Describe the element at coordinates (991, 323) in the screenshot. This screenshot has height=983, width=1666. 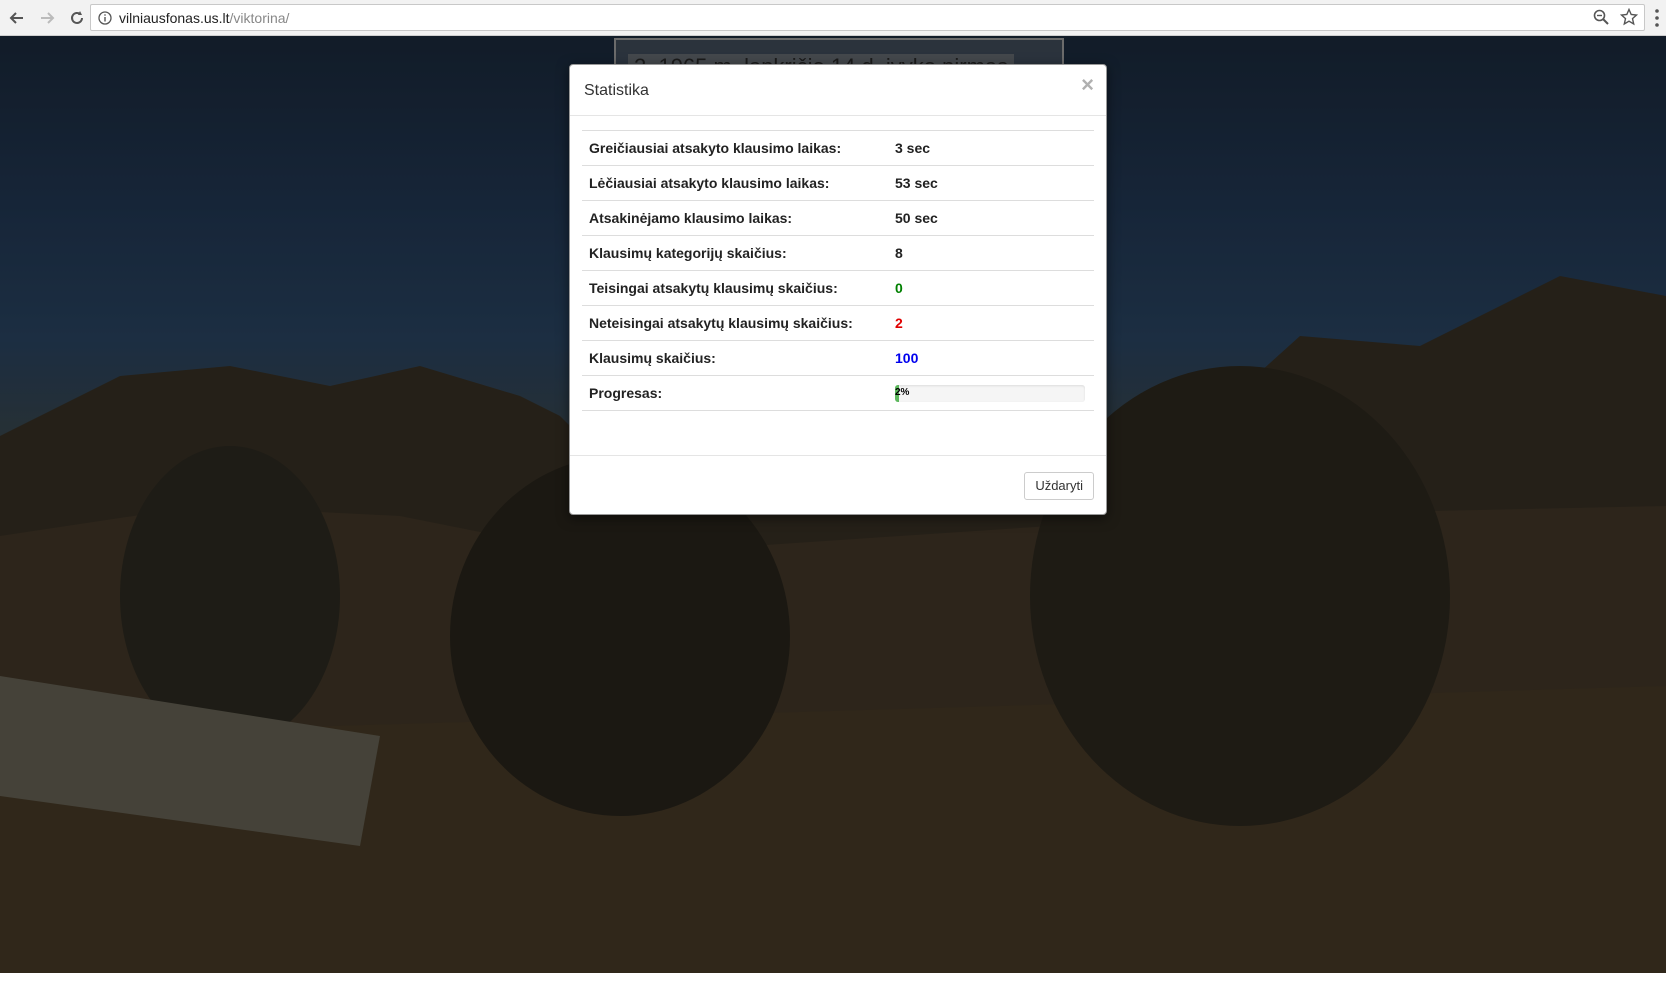
I see `incorrect-count-value: 2` at that location.